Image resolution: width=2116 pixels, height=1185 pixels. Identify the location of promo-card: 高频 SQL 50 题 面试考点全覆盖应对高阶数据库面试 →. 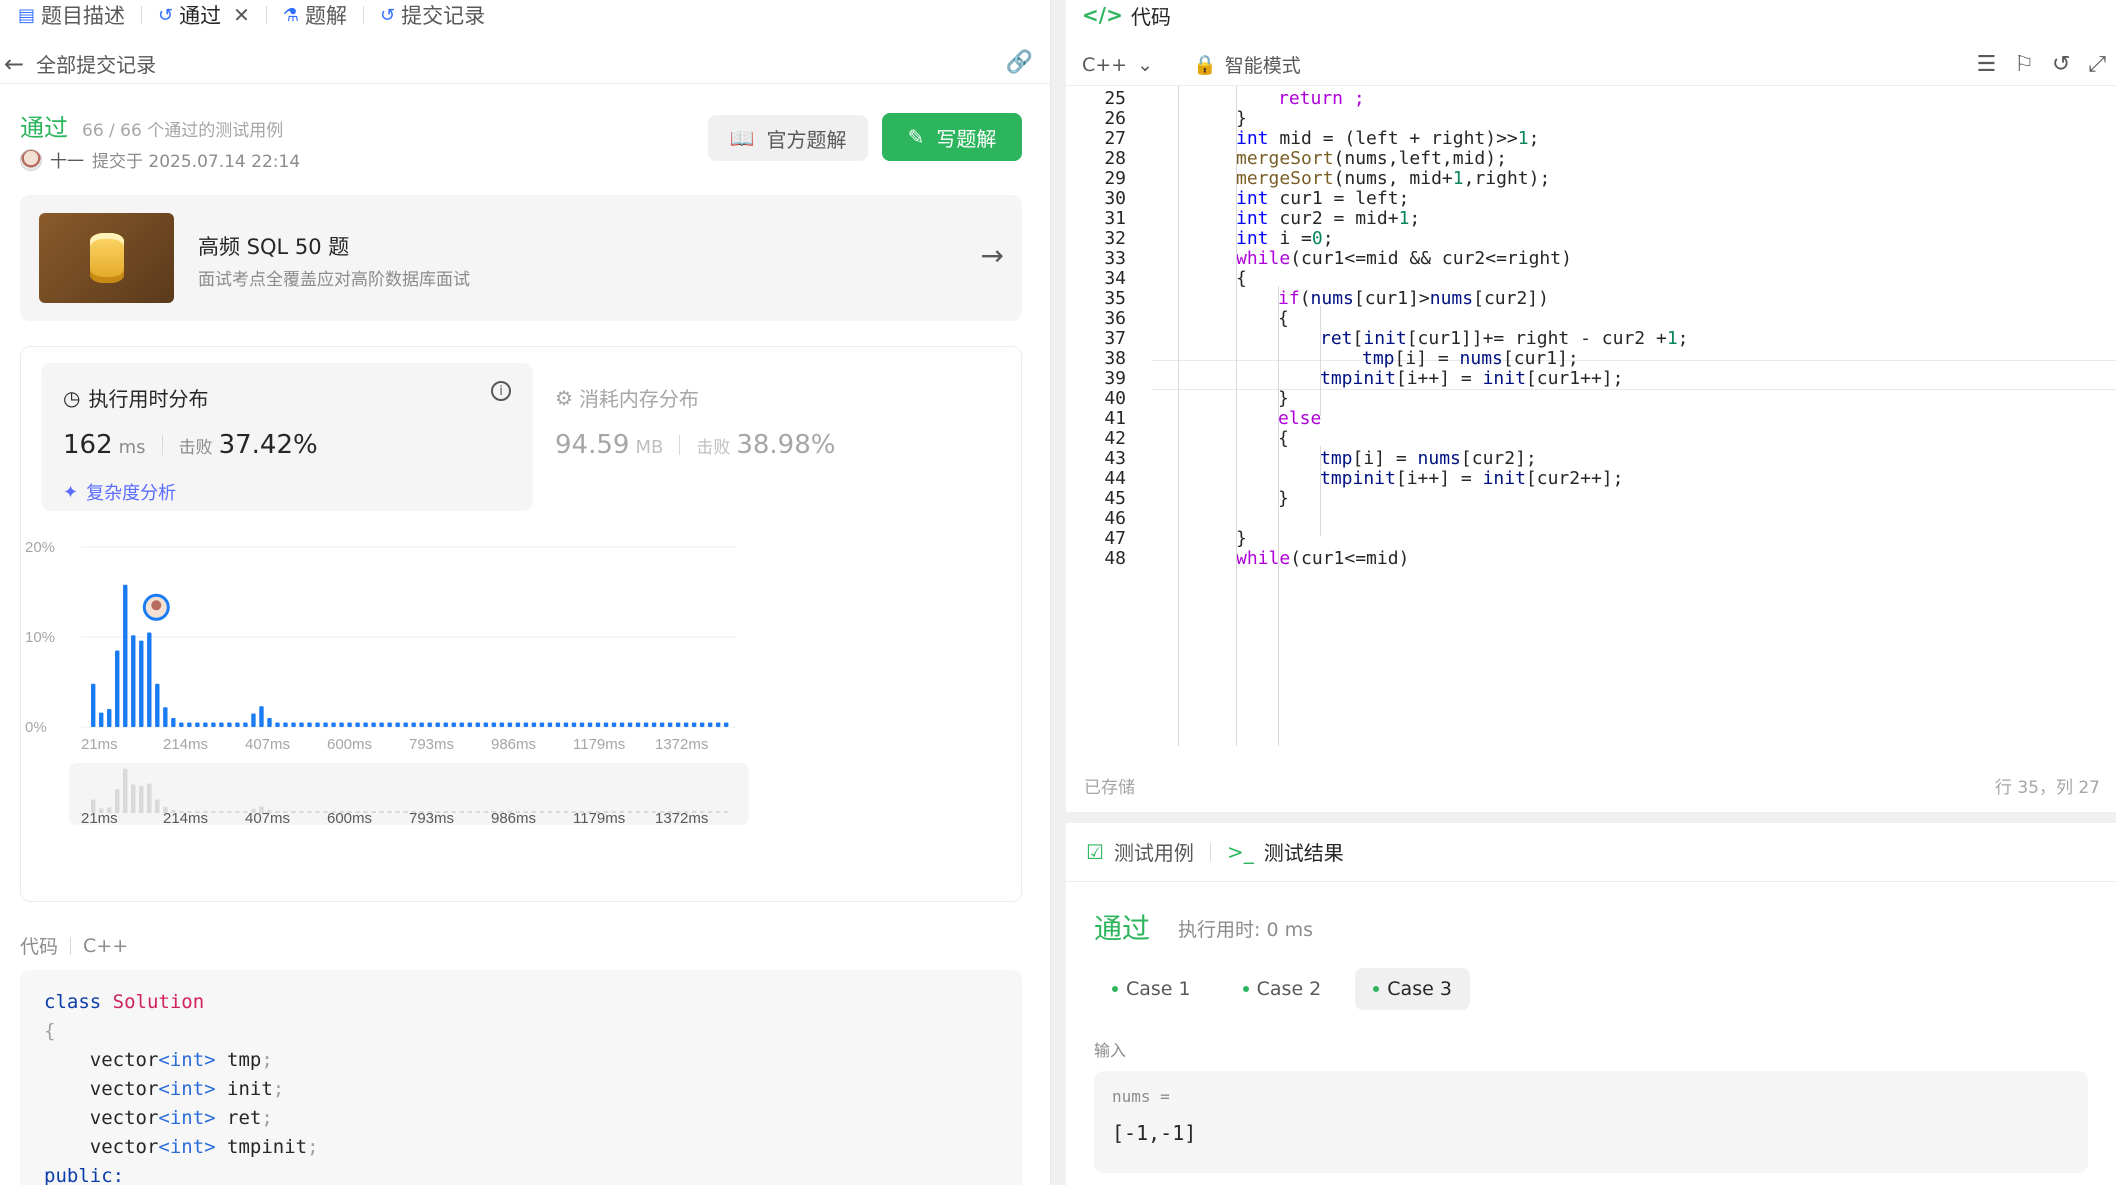
(521, 258).